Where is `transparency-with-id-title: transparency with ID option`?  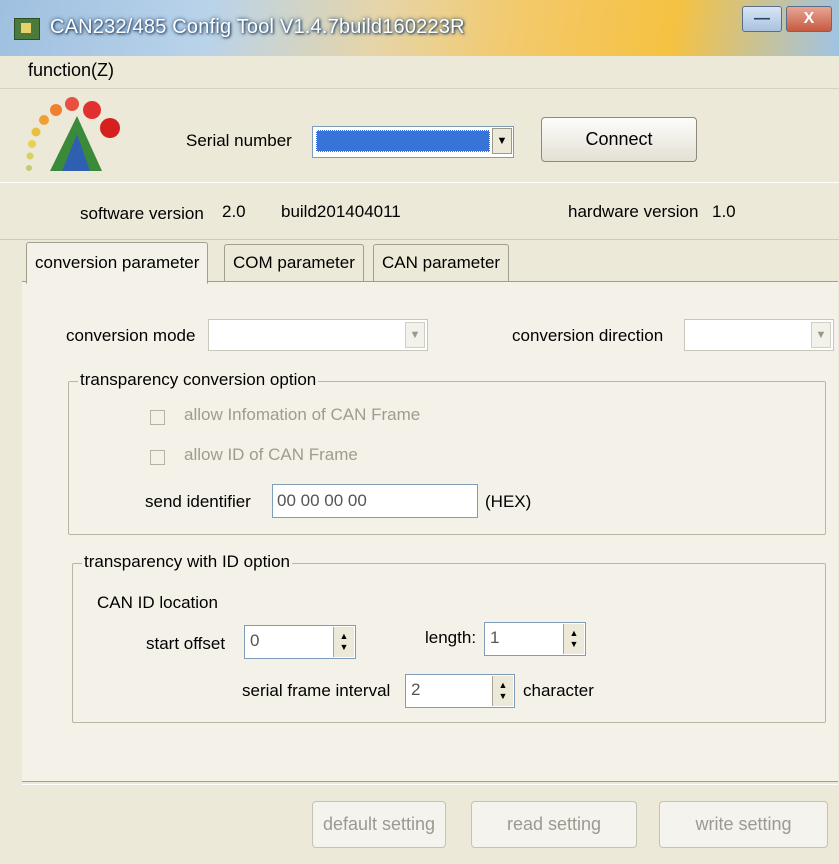
transparency-with-id-title: transparency with ID option is located at coordinates (187, 562).